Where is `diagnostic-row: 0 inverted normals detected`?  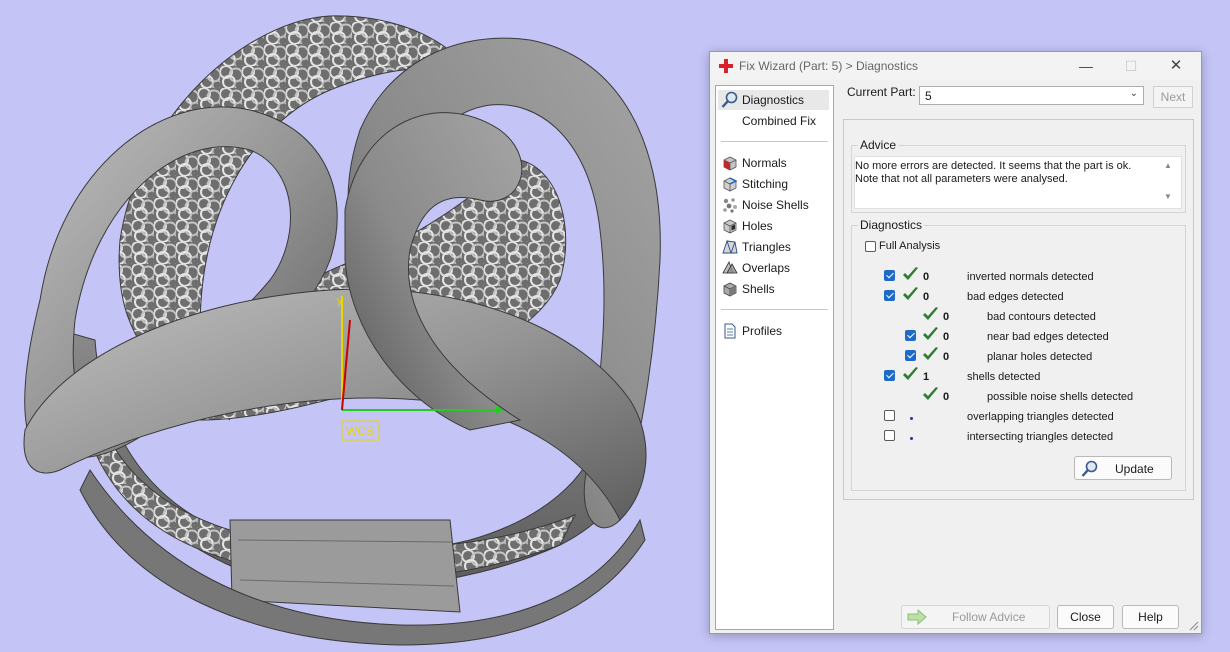 diagnostic-row: 0 inverted normals detected is located at coordinates (1014, 277).